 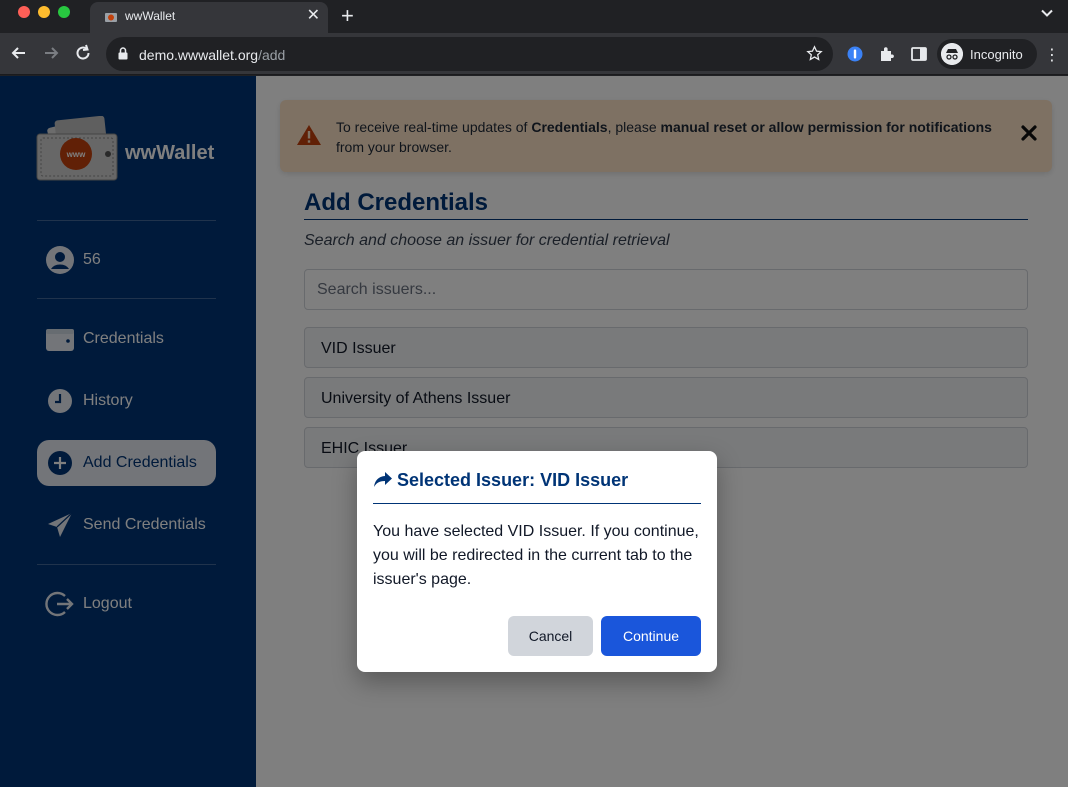 I want to click on side-panel-icon, so click(x=919, y=54).